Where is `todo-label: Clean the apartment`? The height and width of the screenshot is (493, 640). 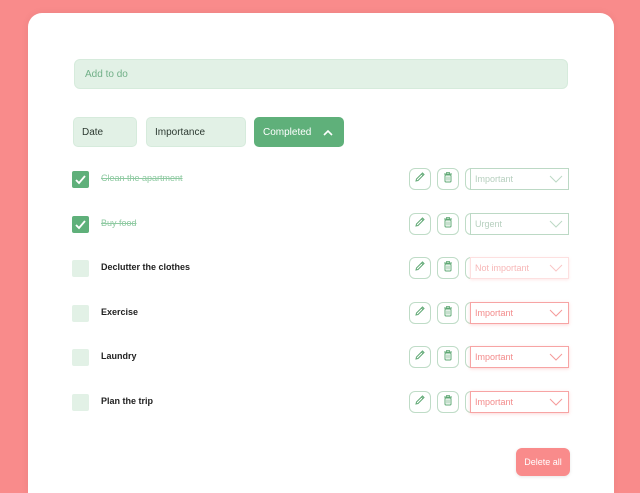
todo-label: Clean the apartment is located at coordinates (142, 178).